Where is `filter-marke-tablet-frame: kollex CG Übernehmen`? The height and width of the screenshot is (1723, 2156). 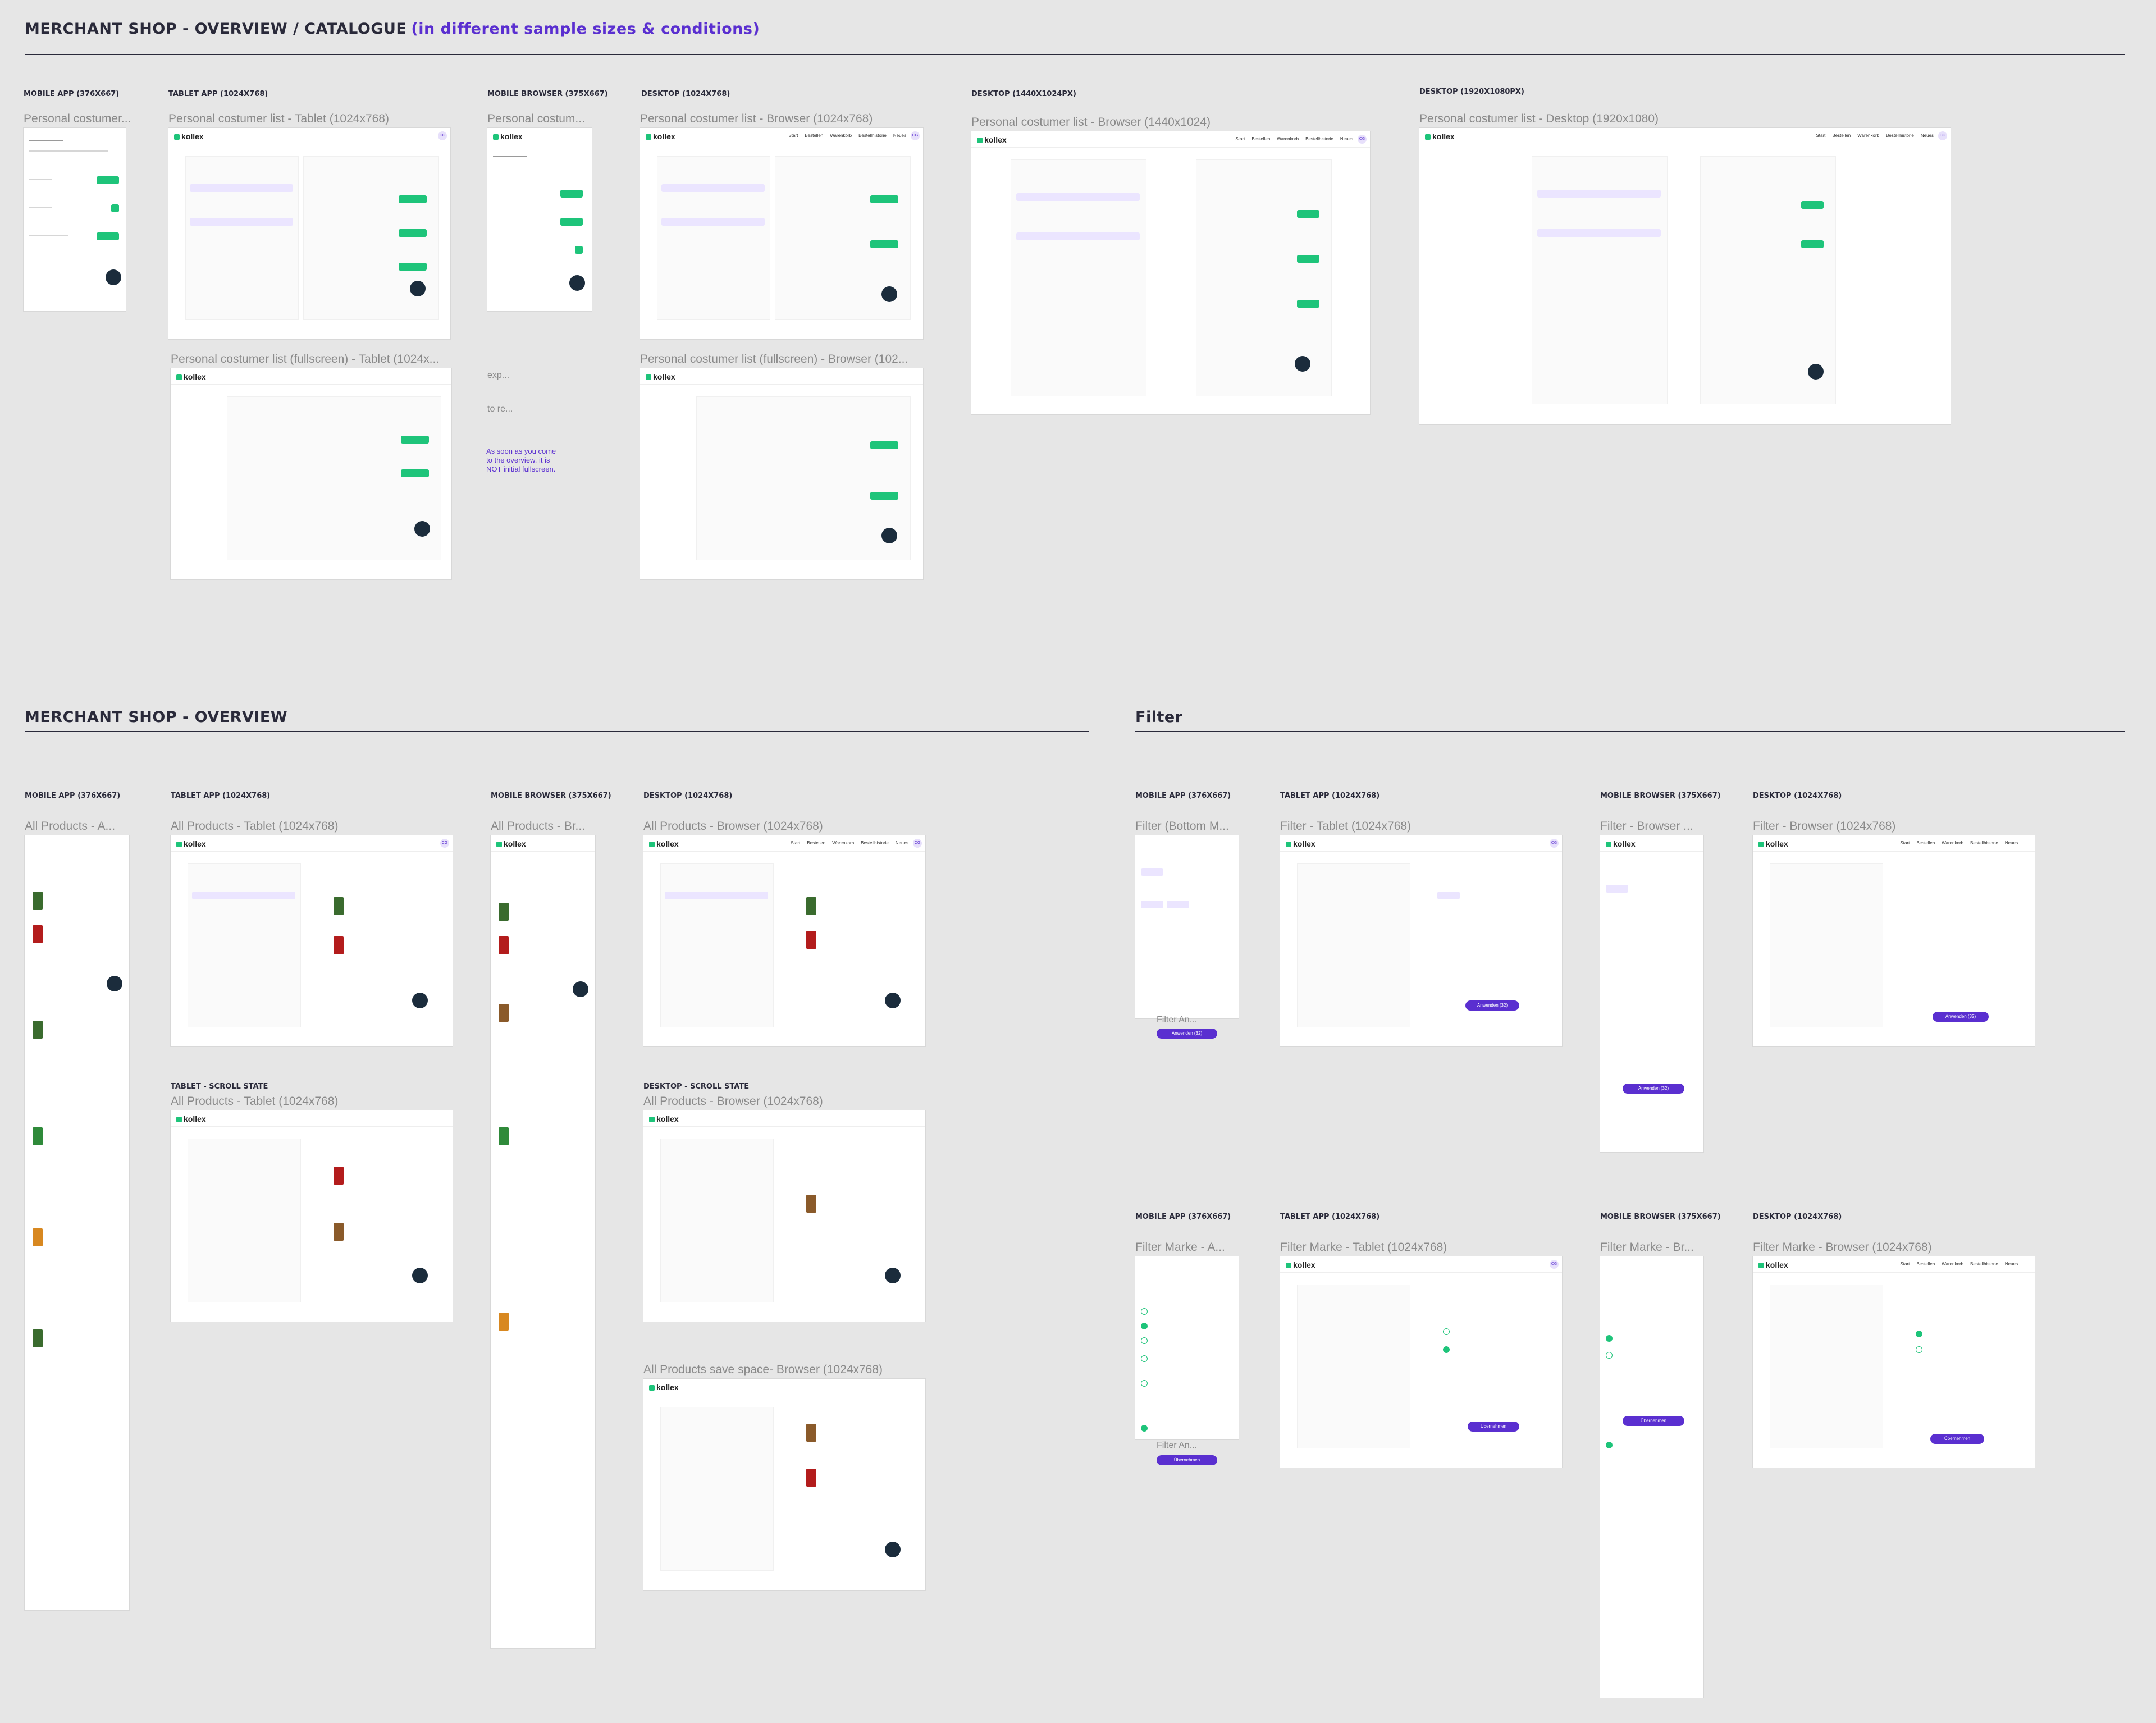
filter-marke-tablet-frame: kollex CG Übernehmen is located at coordinates (1421, 1362).